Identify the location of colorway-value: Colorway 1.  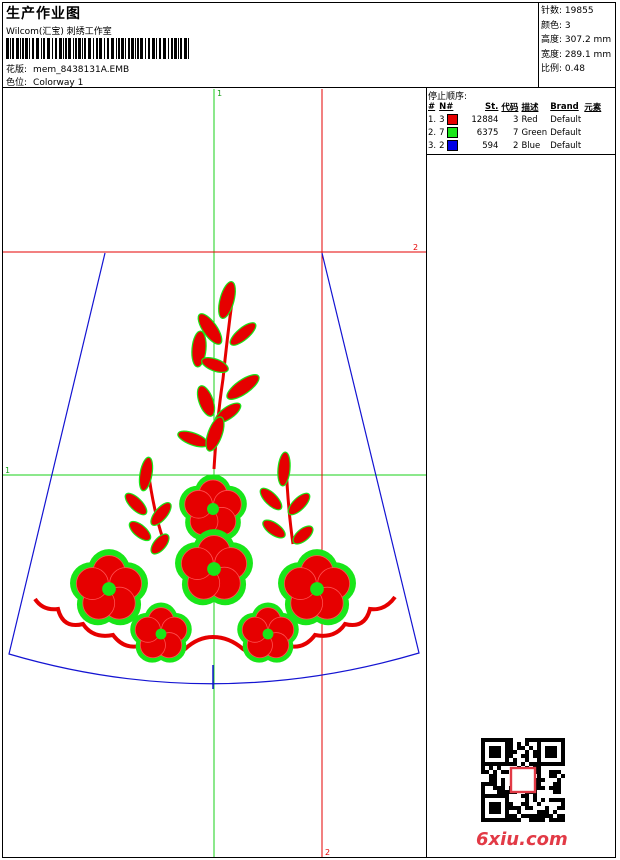
(58, 83).